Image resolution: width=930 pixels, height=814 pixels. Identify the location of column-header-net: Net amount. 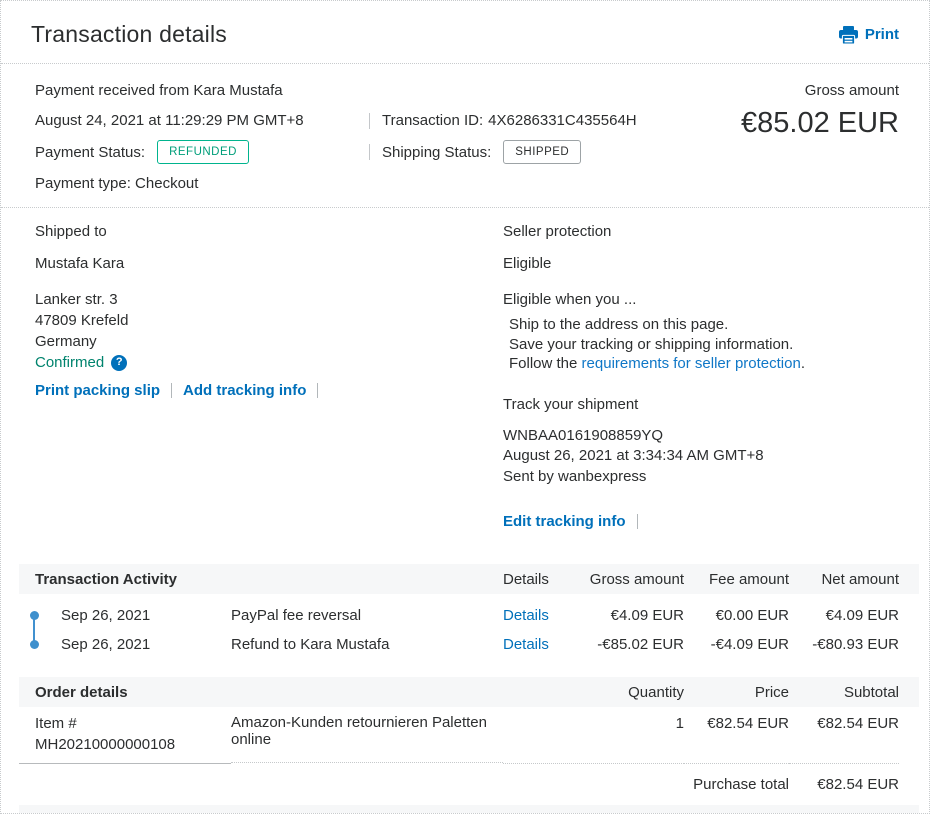
(860, 579).